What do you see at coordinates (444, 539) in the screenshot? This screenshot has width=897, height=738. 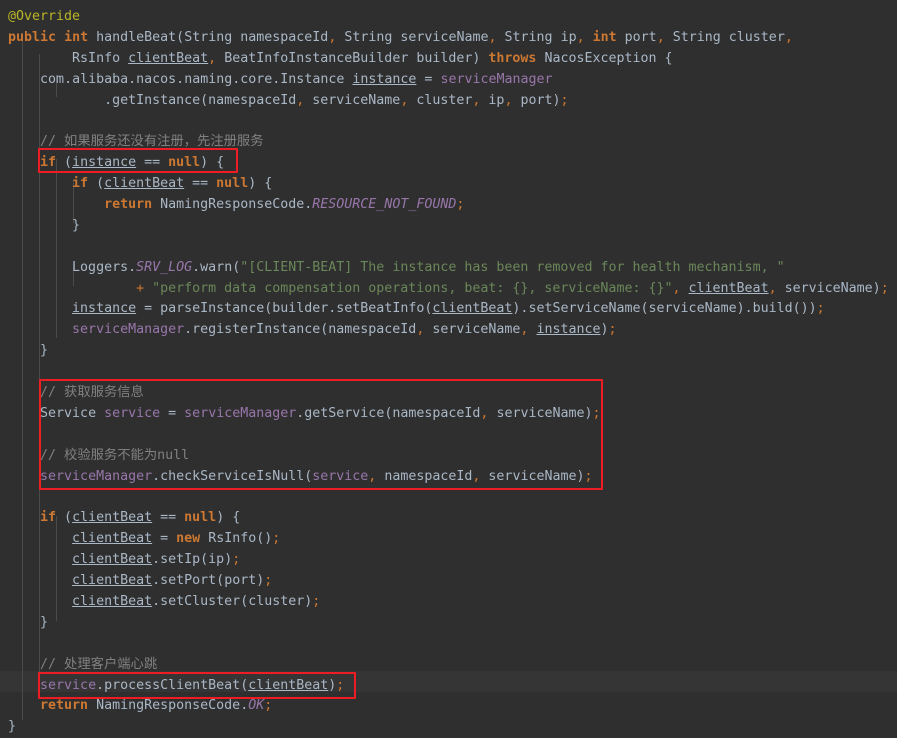 I see `code-line: clientBeat = new RsInfo();` at bounding box center [444, 539].